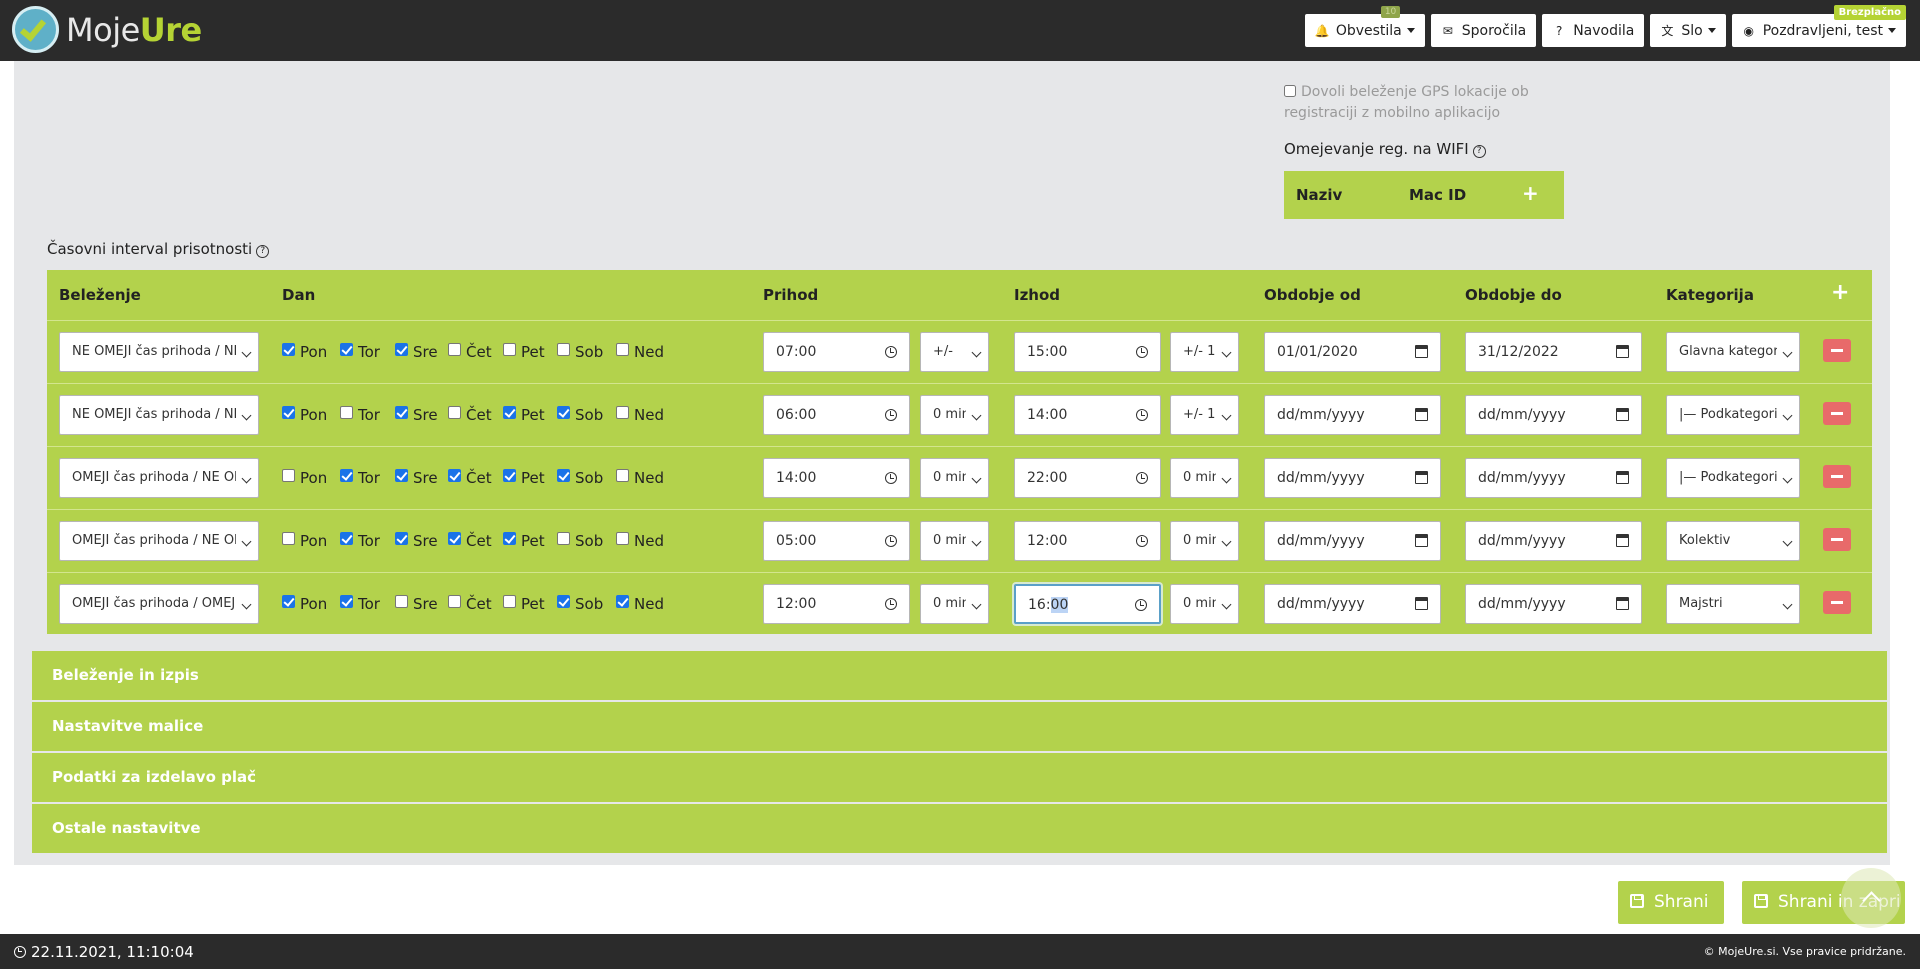 The image size is (1920, 969). Describe the element at coordinates (836, 415) in the screenshot. I see `arrival-time-input: 06:00` at that location.